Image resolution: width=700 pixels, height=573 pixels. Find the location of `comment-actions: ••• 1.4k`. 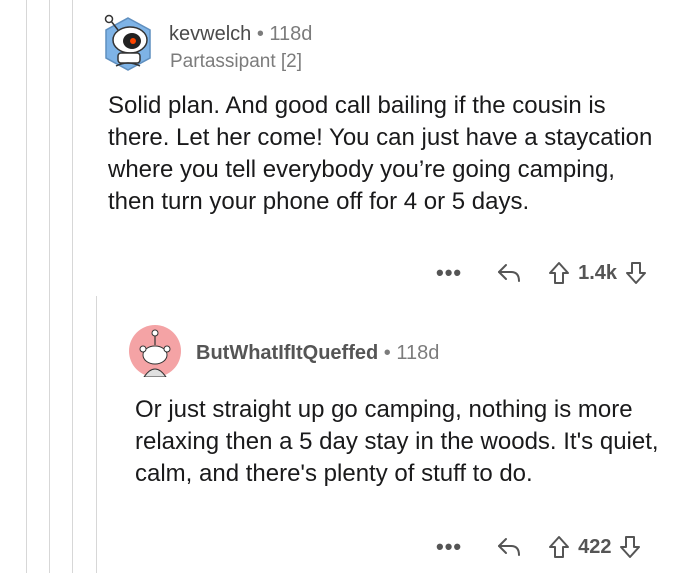

comment-actions: ••• 1.4k is located at coordinates (541, 273).